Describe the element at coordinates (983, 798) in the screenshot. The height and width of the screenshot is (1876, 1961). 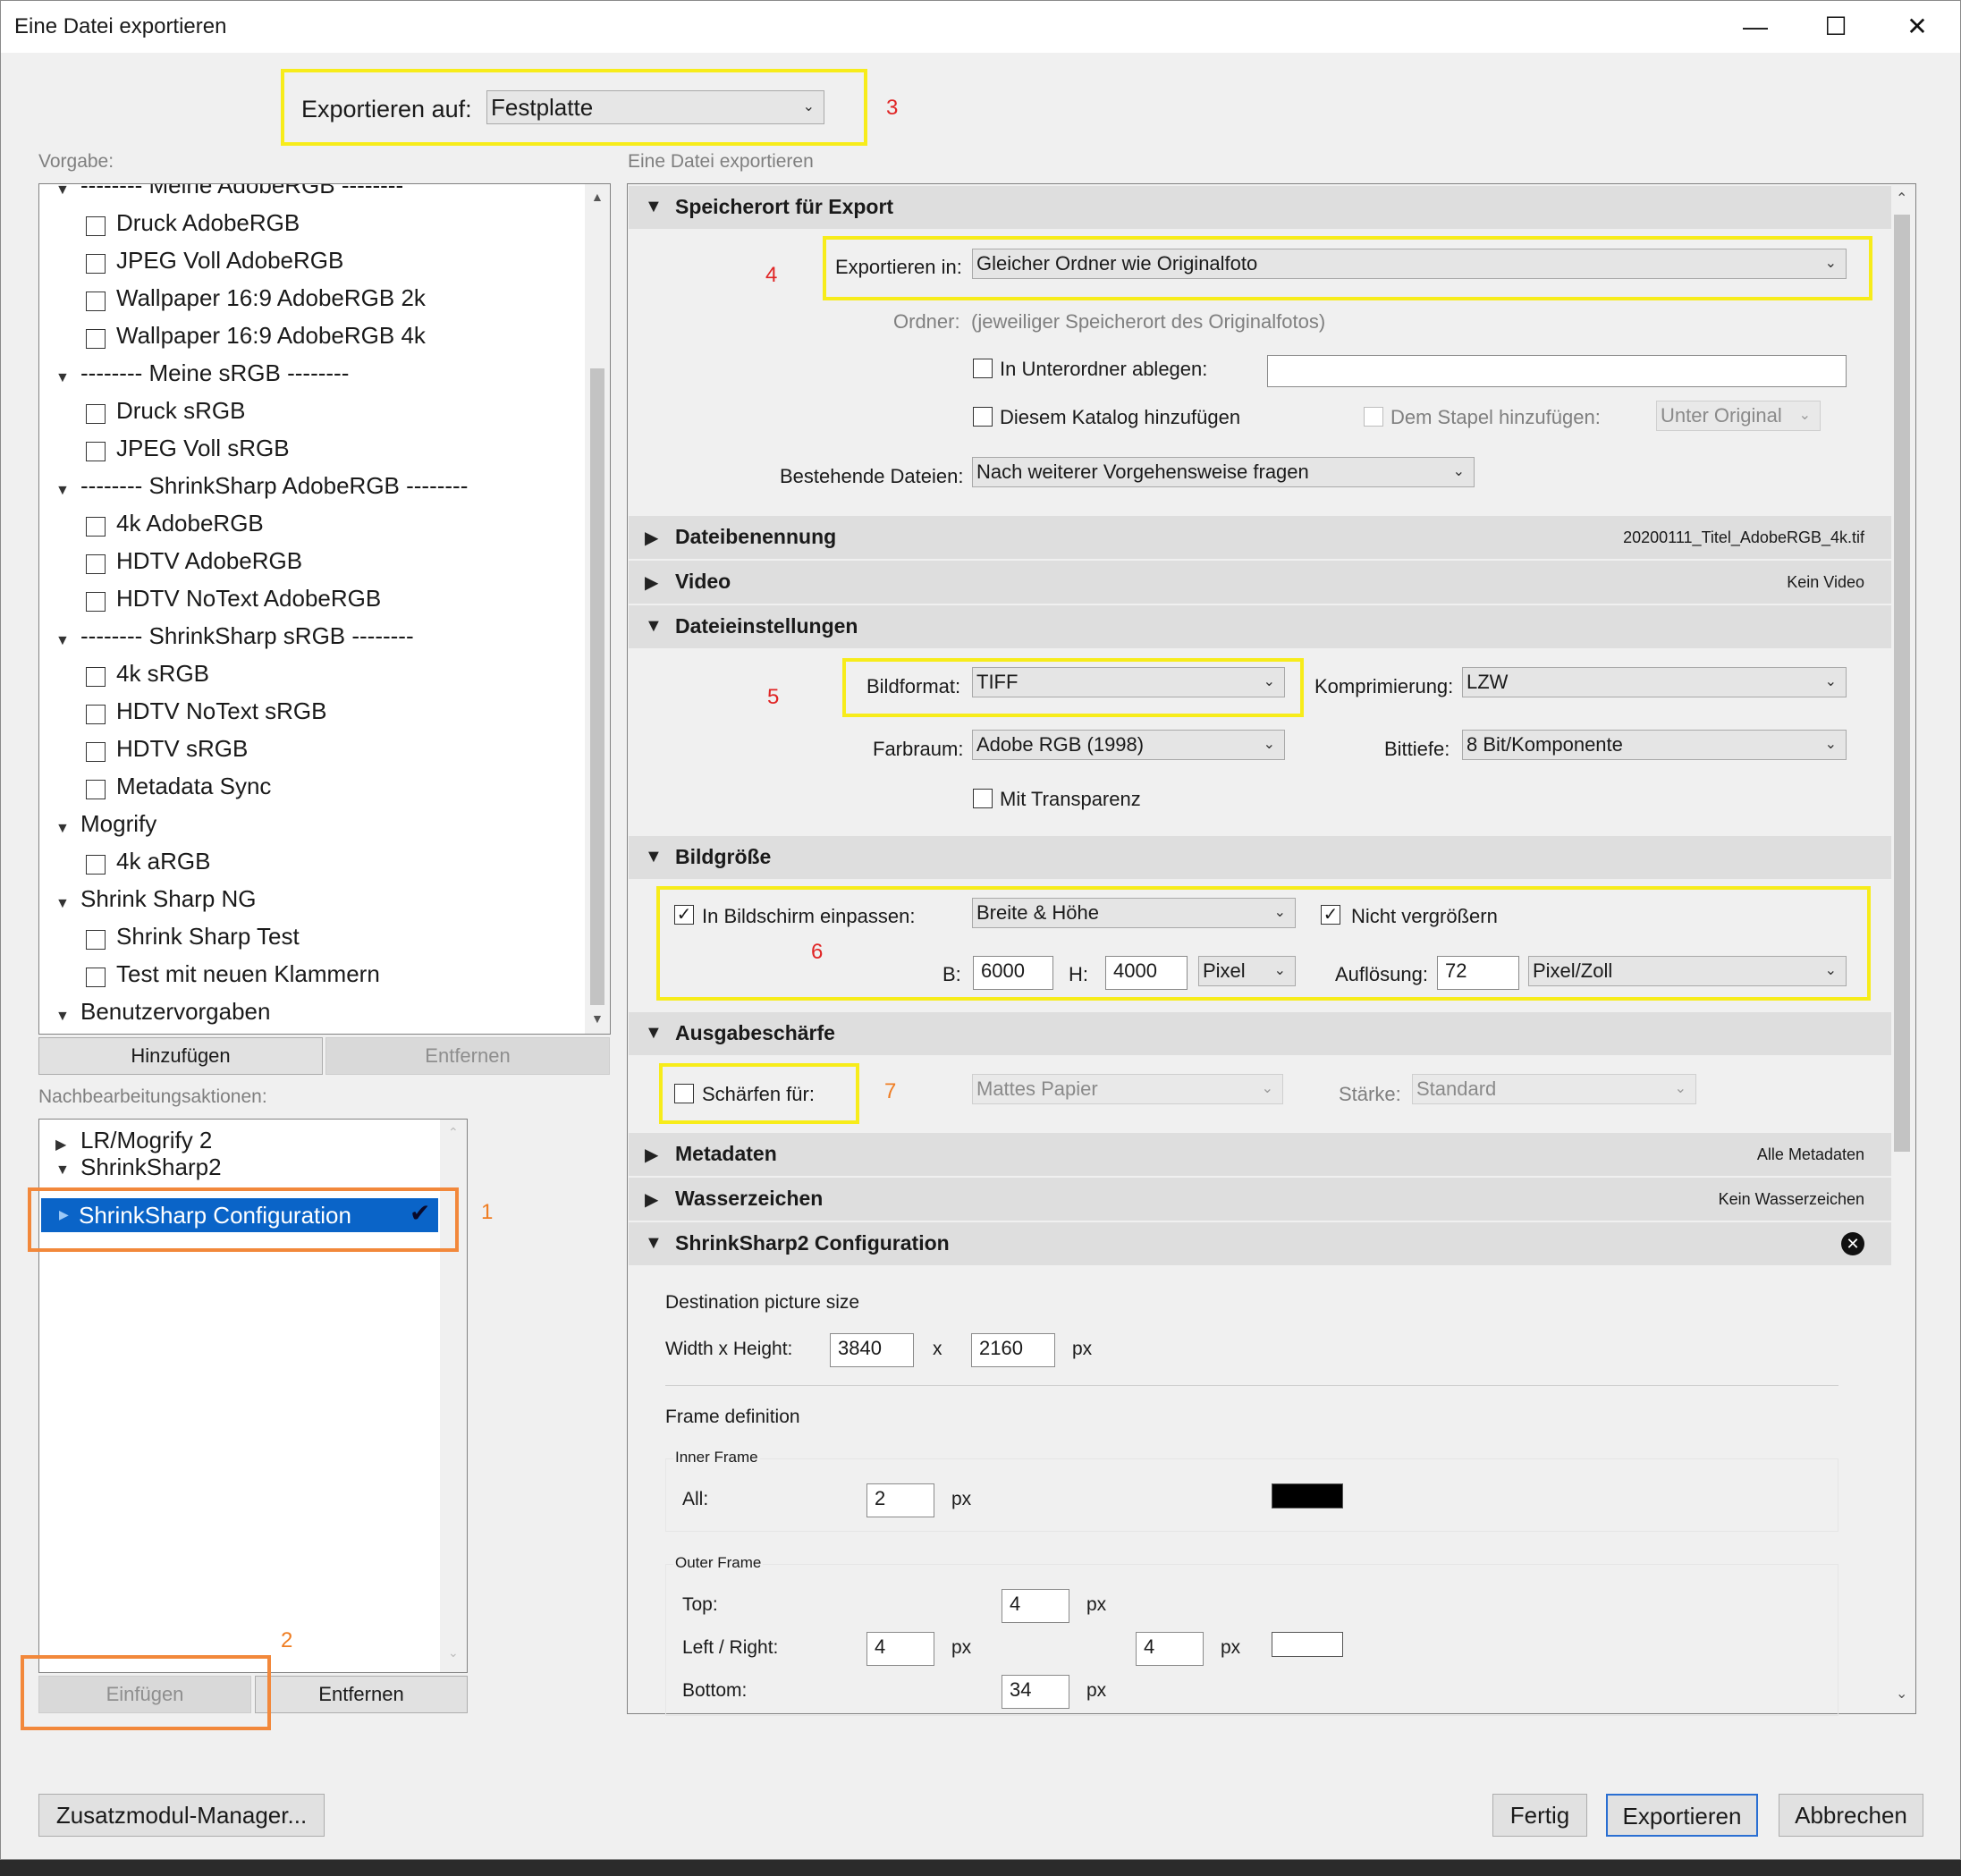
I see `transparency-checkbox` at that location.